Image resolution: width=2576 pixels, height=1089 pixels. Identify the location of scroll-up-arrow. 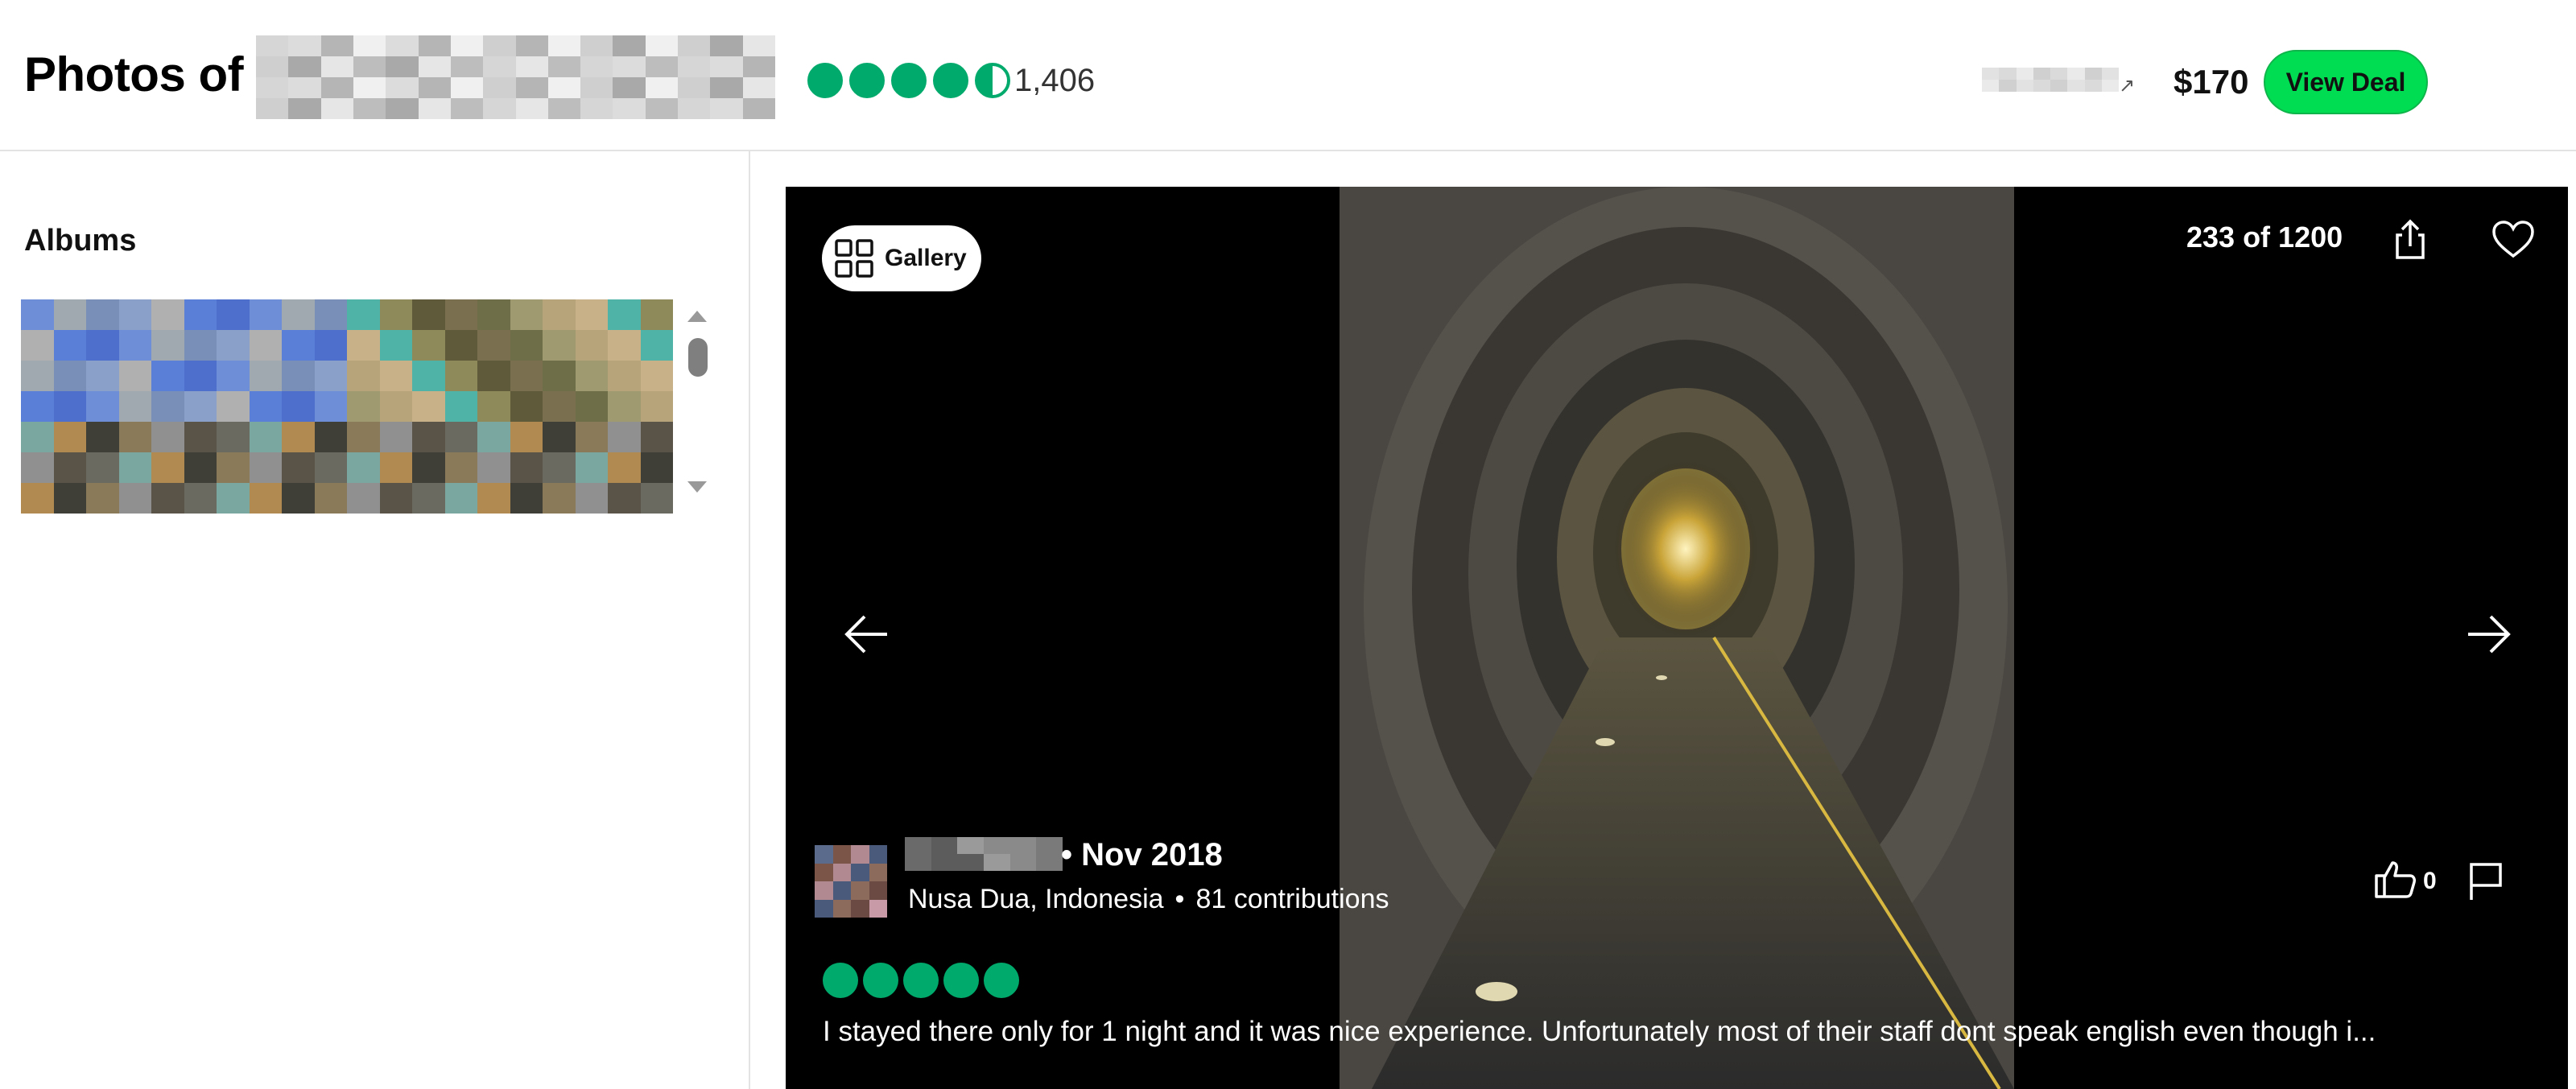
(697, 317).